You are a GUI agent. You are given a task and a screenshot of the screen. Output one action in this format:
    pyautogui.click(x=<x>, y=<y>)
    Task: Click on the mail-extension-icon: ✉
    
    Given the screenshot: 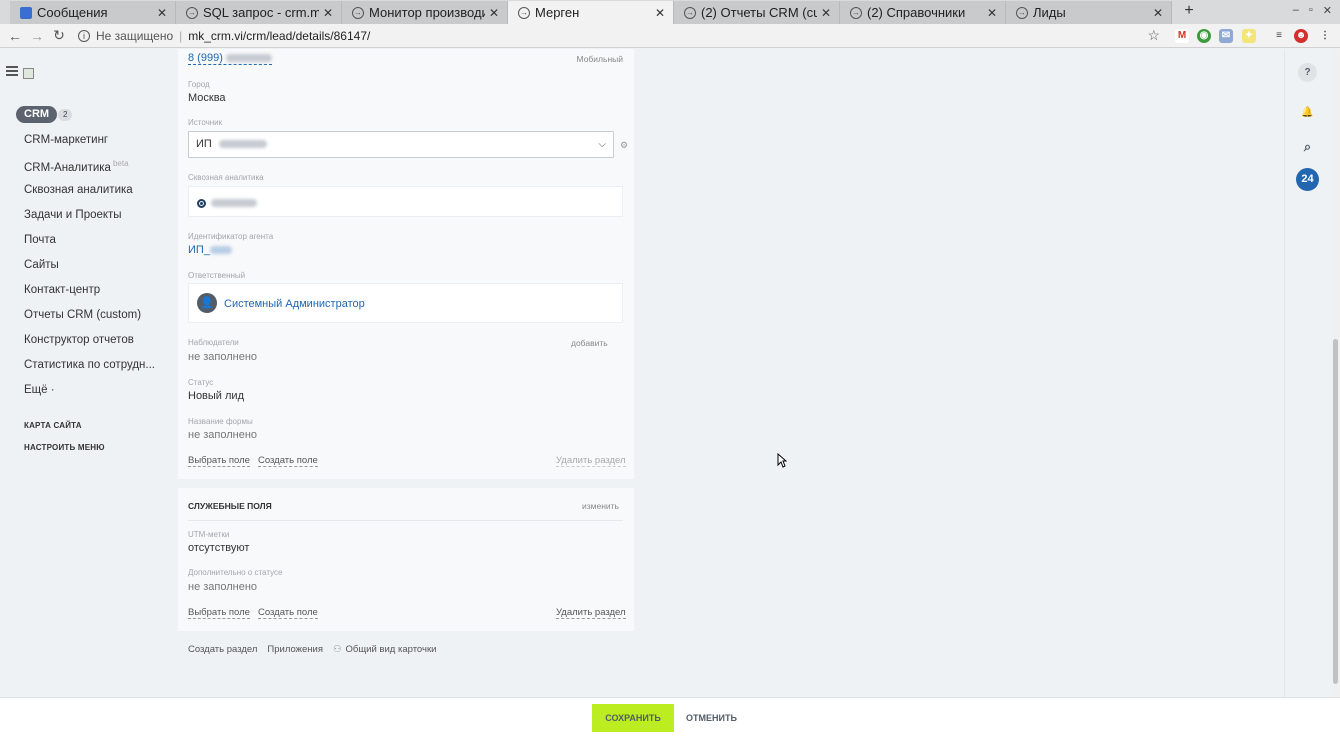 What is the action you would take?
    pyautogui.click(x=1226, y=36)
    